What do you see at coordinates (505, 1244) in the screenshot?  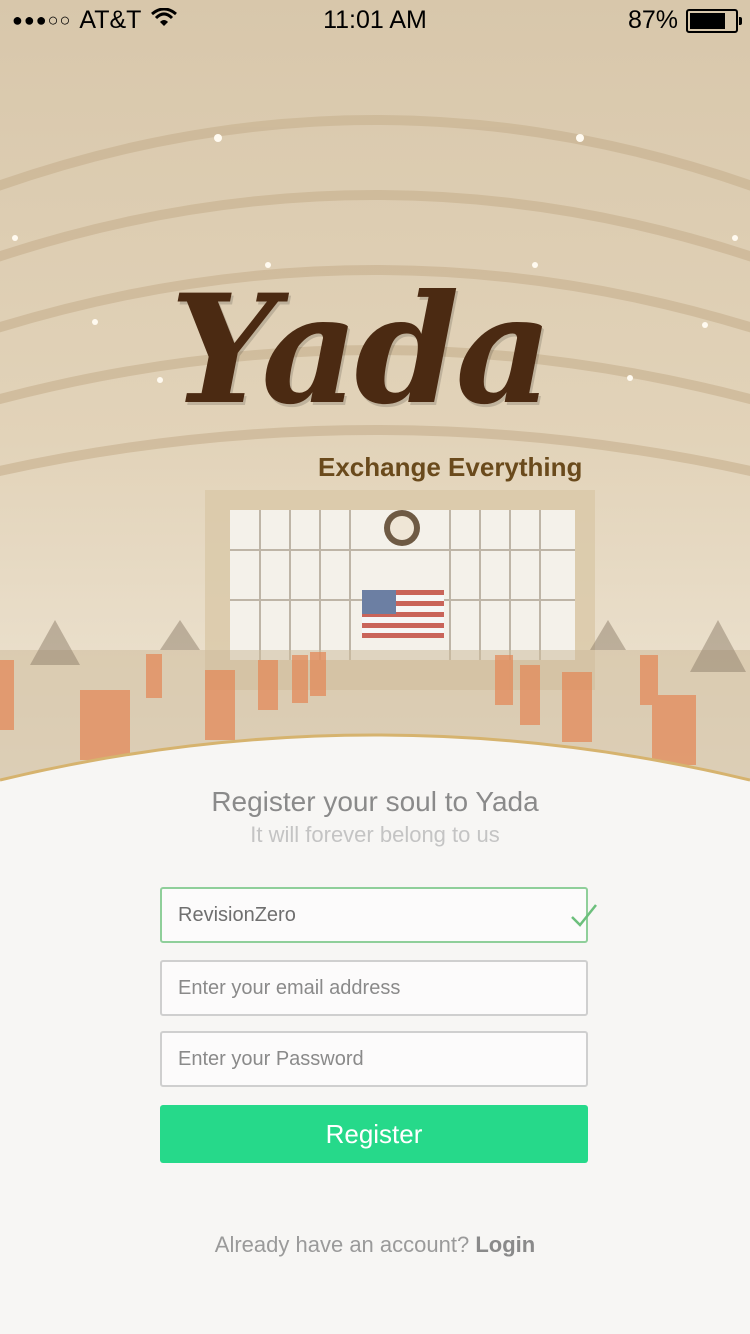 I see `login-link: Login` at bounding box center [505, 1244].